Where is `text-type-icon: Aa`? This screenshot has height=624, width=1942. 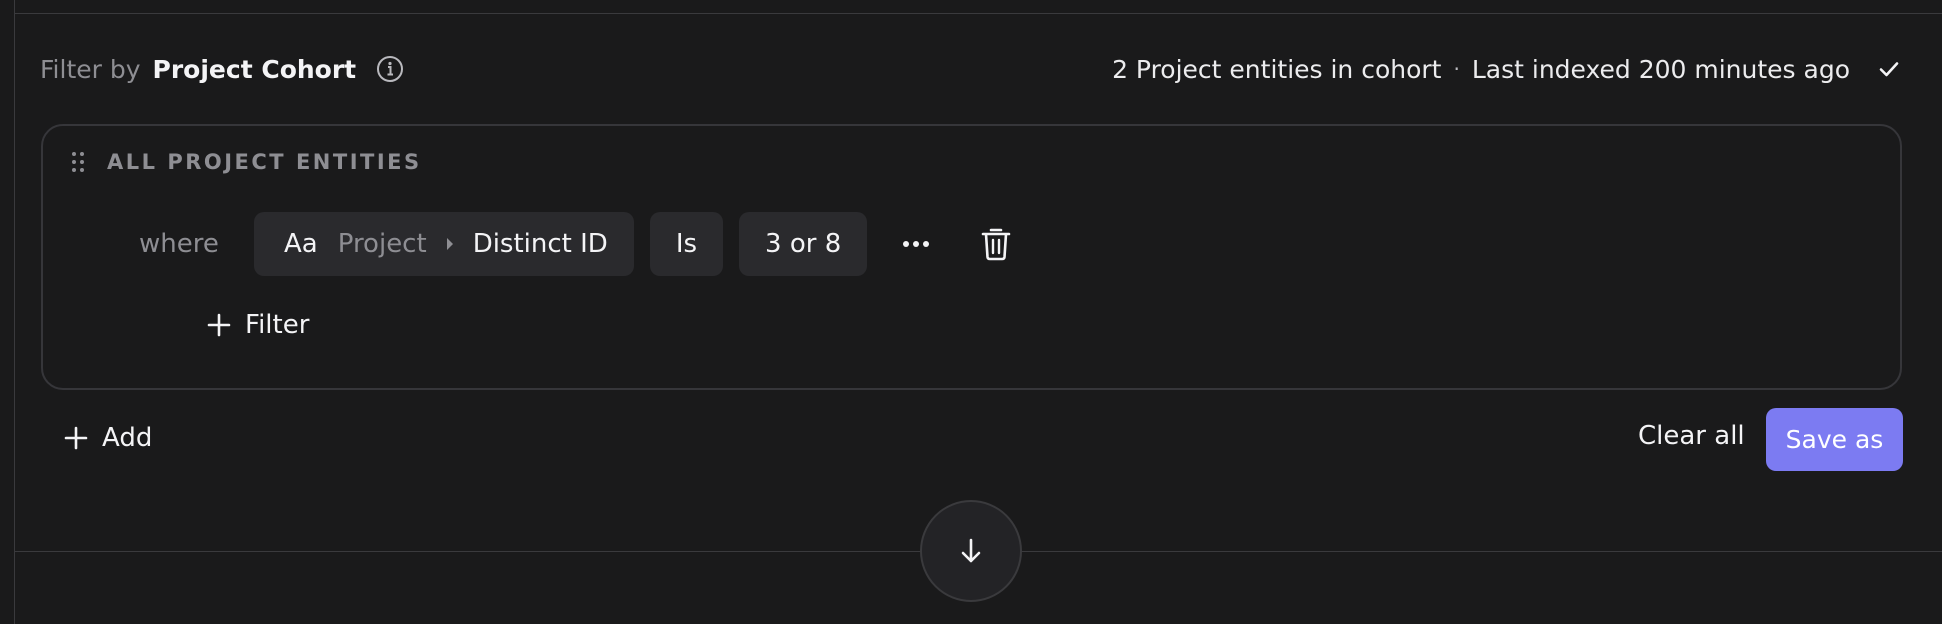 text-type-icon: Aa is located at coordinates (301, 244).